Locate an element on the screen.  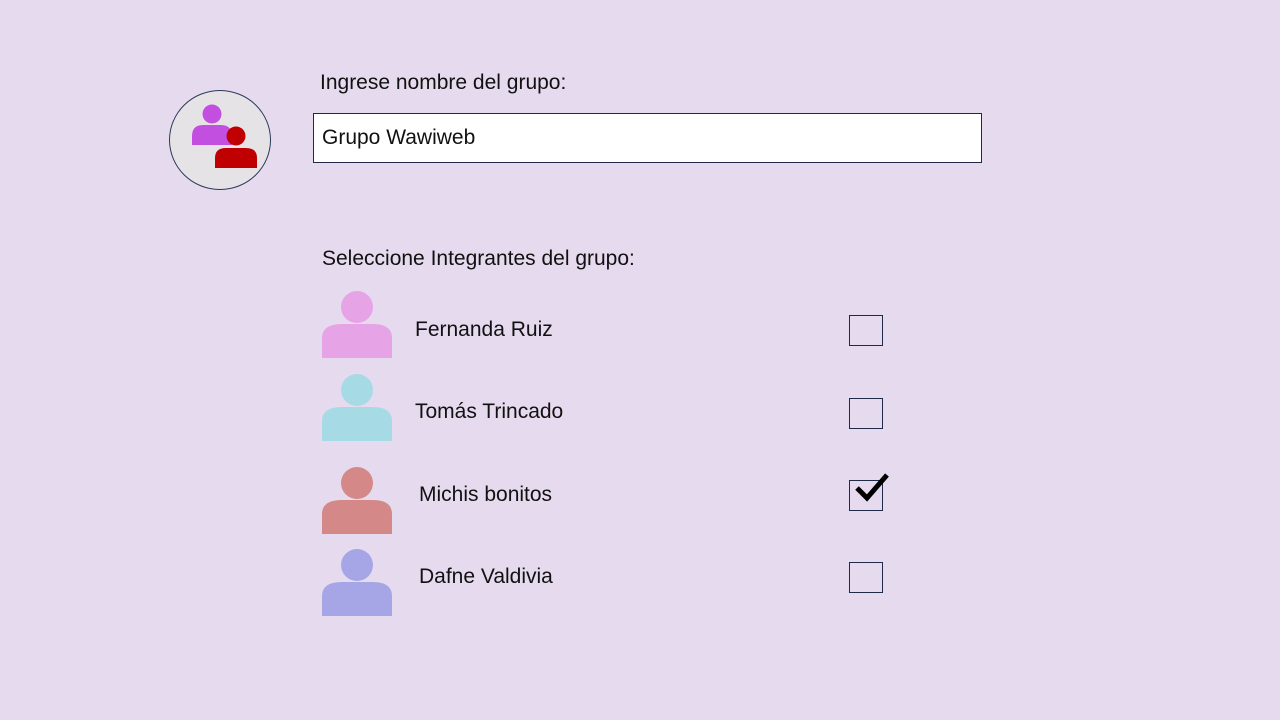
member-name: Tomás Trincado is located at coordinates (489, 411).